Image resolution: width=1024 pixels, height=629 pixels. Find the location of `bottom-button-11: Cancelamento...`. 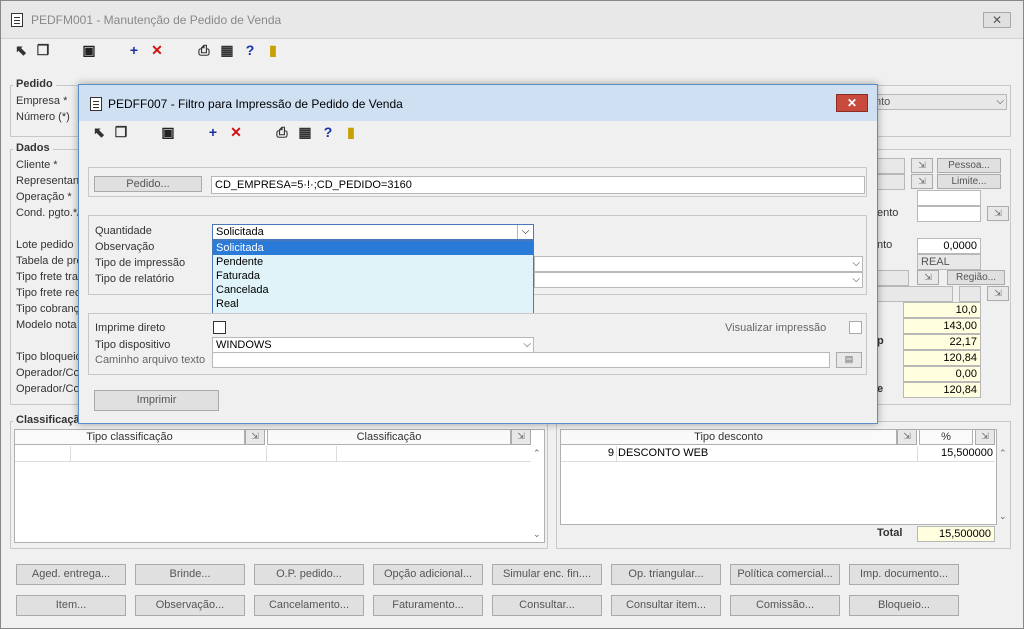

bottom-button-11: Cancelamento... is located at coordinates (309, 605).